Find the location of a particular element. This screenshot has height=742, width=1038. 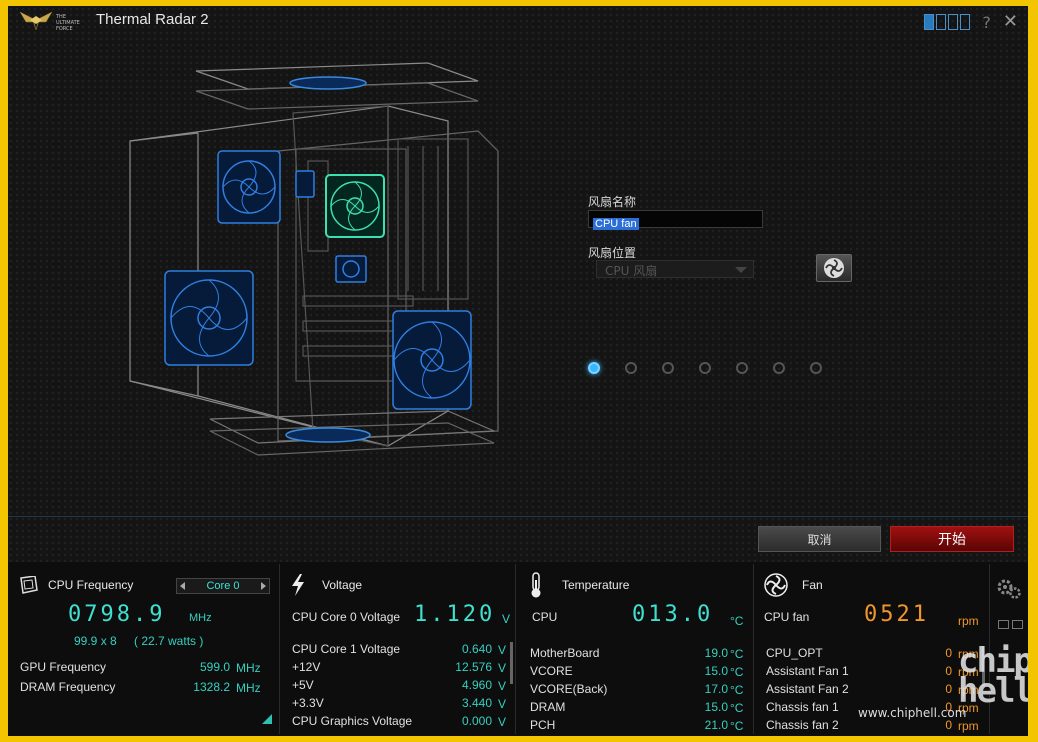

temperature-row-value: 19.0 is located at coordinates (716, 653).